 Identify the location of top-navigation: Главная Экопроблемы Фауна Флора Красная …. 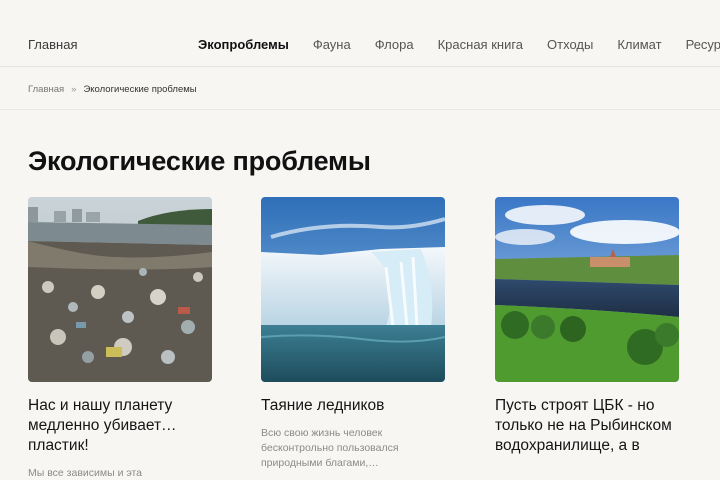
(360, 33).